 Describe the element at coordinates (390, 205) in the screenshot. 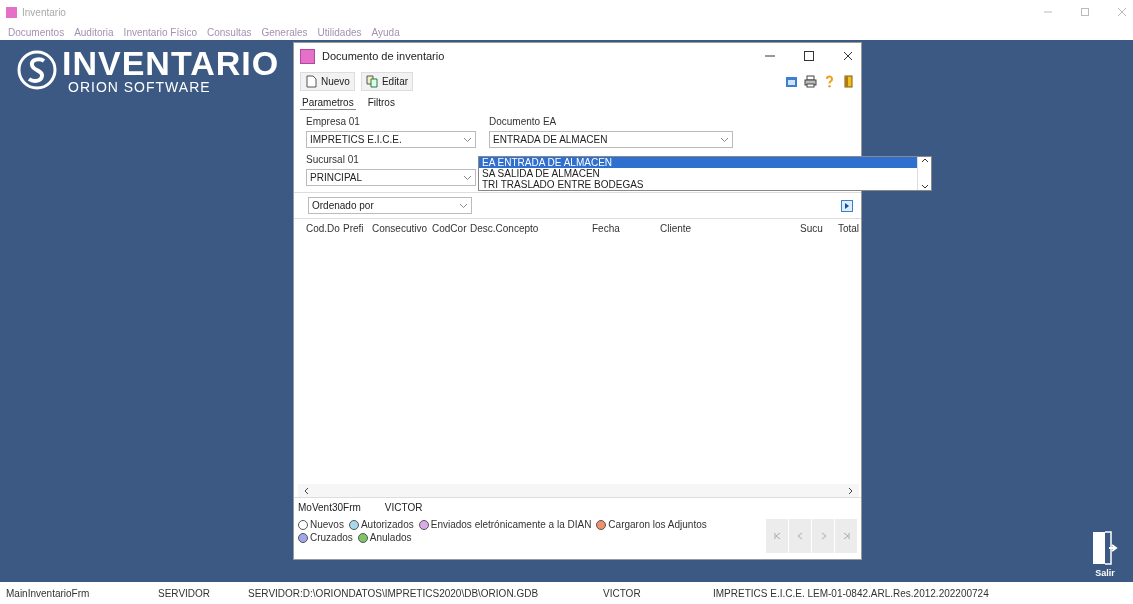

I see `dropdown-field: Ordenado por` at that location.